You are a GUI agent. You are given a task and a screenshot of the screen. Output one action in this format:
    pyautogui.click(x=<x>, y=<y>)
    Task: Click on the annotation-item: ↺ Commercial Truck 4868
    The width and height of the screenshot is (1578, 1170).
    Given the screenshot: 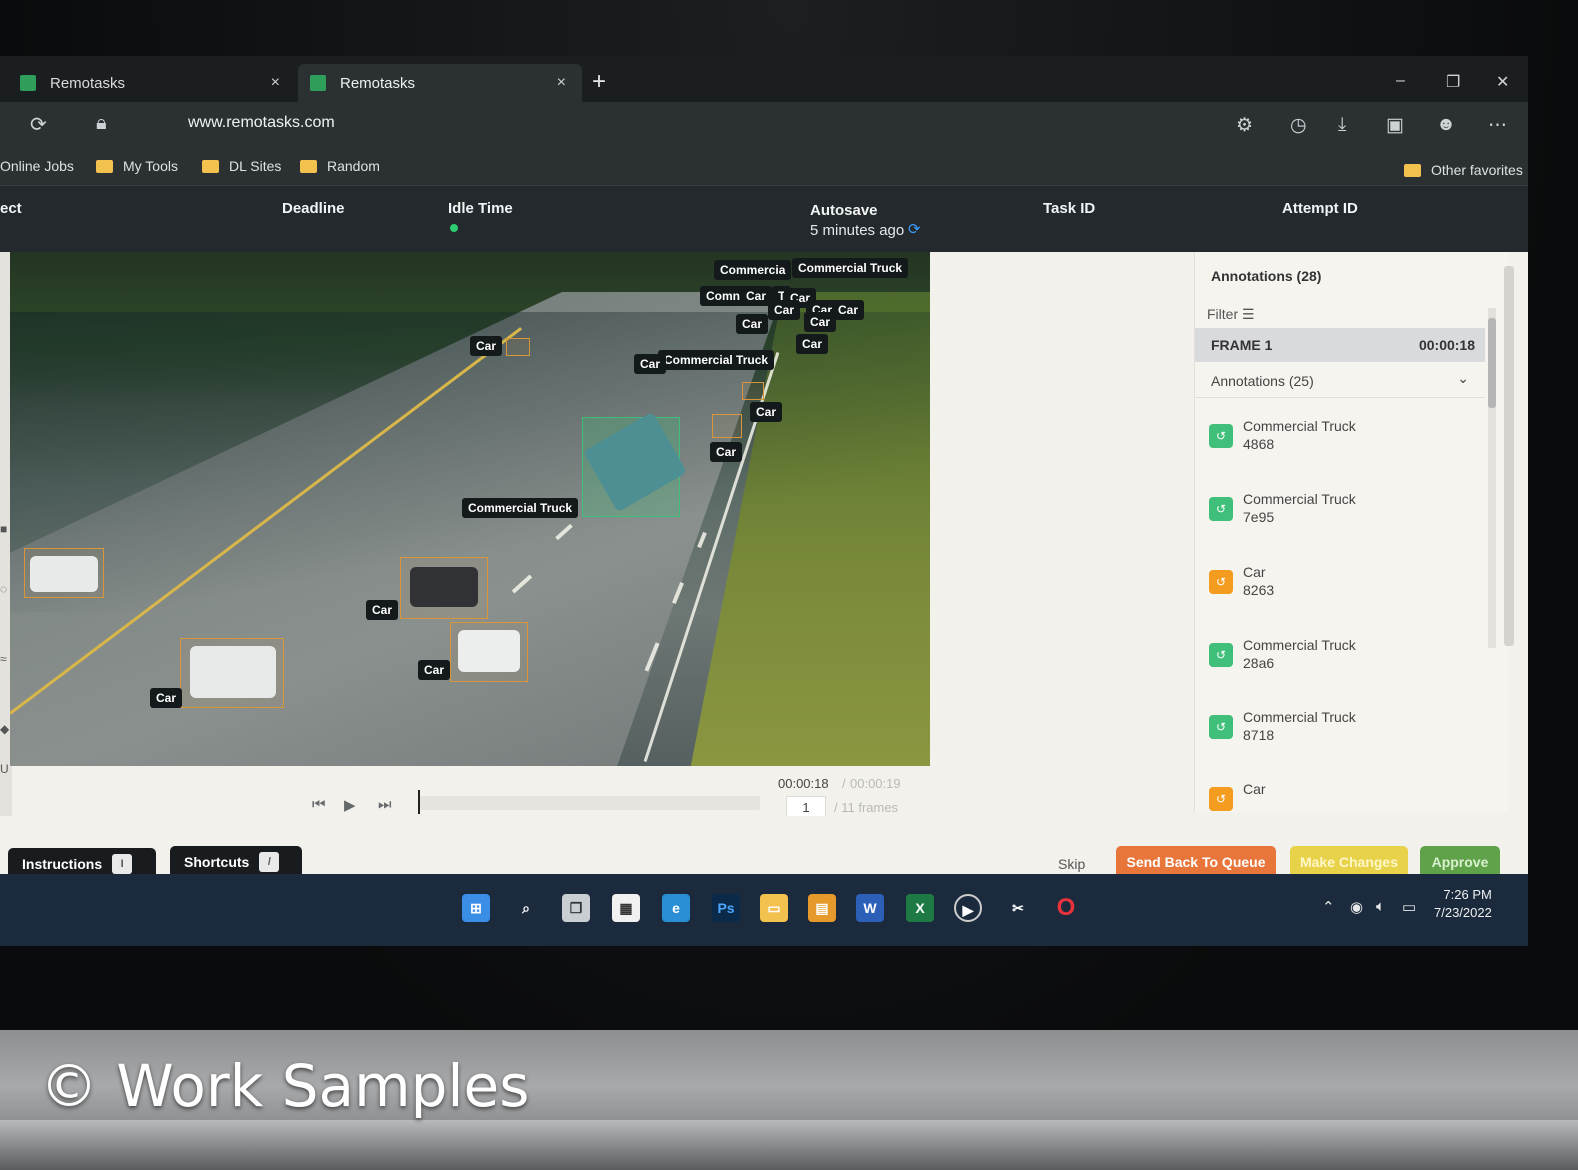 What is the action you would take?
    pyautogui.click(x=1344, y=438)
    